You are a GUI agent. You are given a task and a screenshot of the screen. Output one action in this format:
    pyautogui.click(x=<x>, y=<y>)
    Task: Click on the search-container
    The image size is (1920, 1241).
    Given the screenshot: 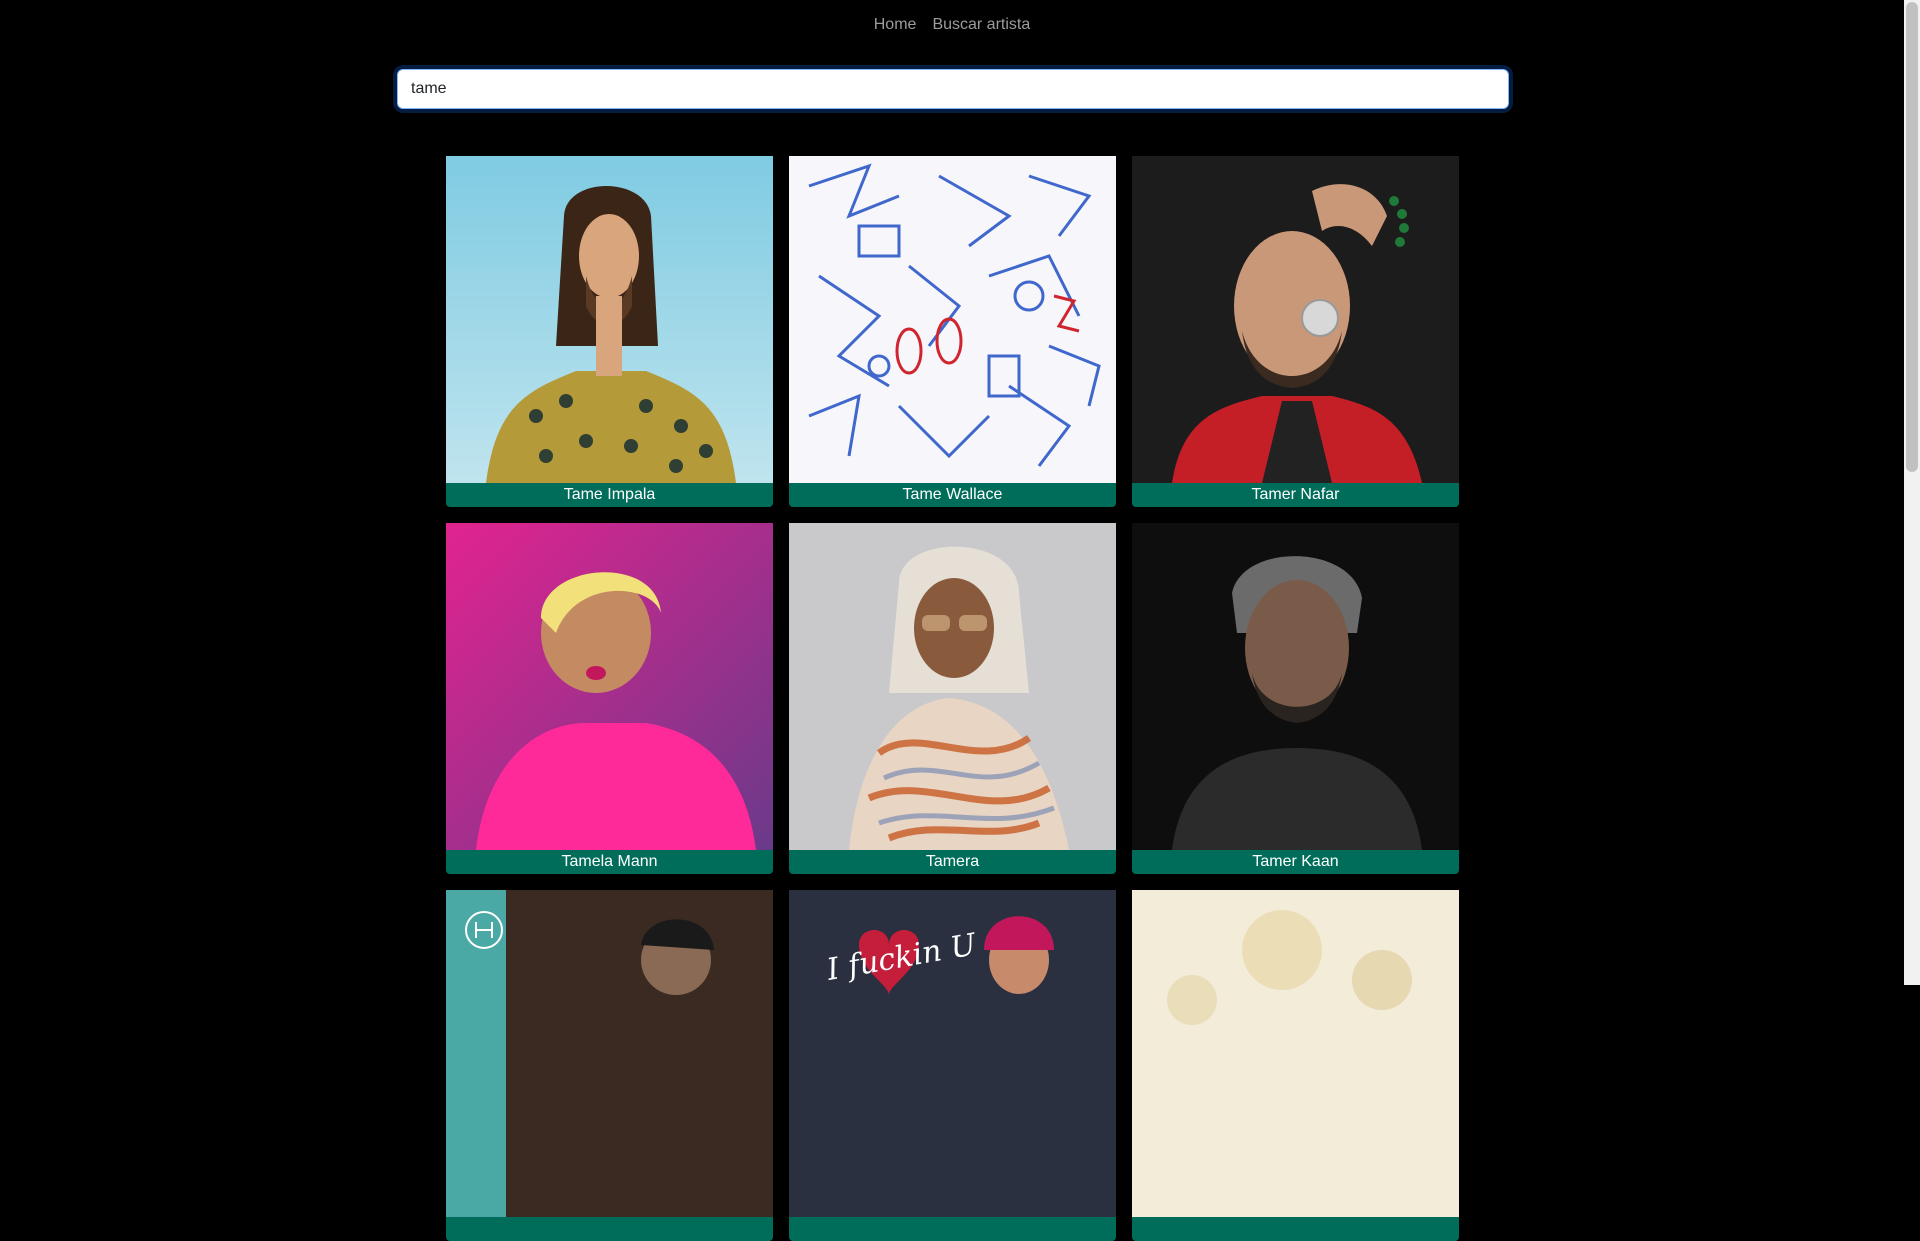 What is the action you would take?
    pyautogui.click(x=953, y=89)
    